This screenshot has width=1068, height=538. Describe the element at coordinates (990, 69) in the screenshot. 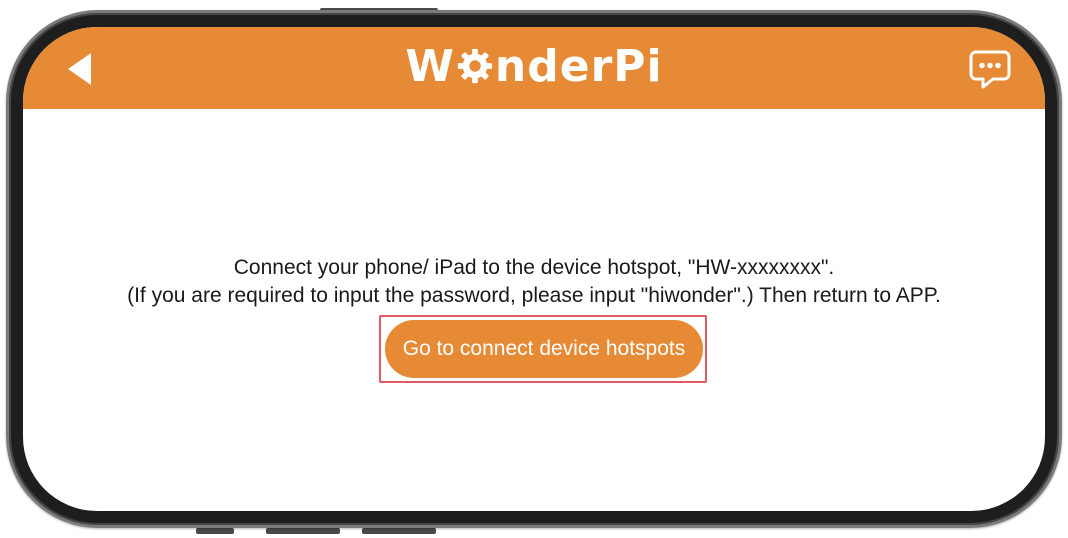

I see `chat-bubble-icon` at that location.